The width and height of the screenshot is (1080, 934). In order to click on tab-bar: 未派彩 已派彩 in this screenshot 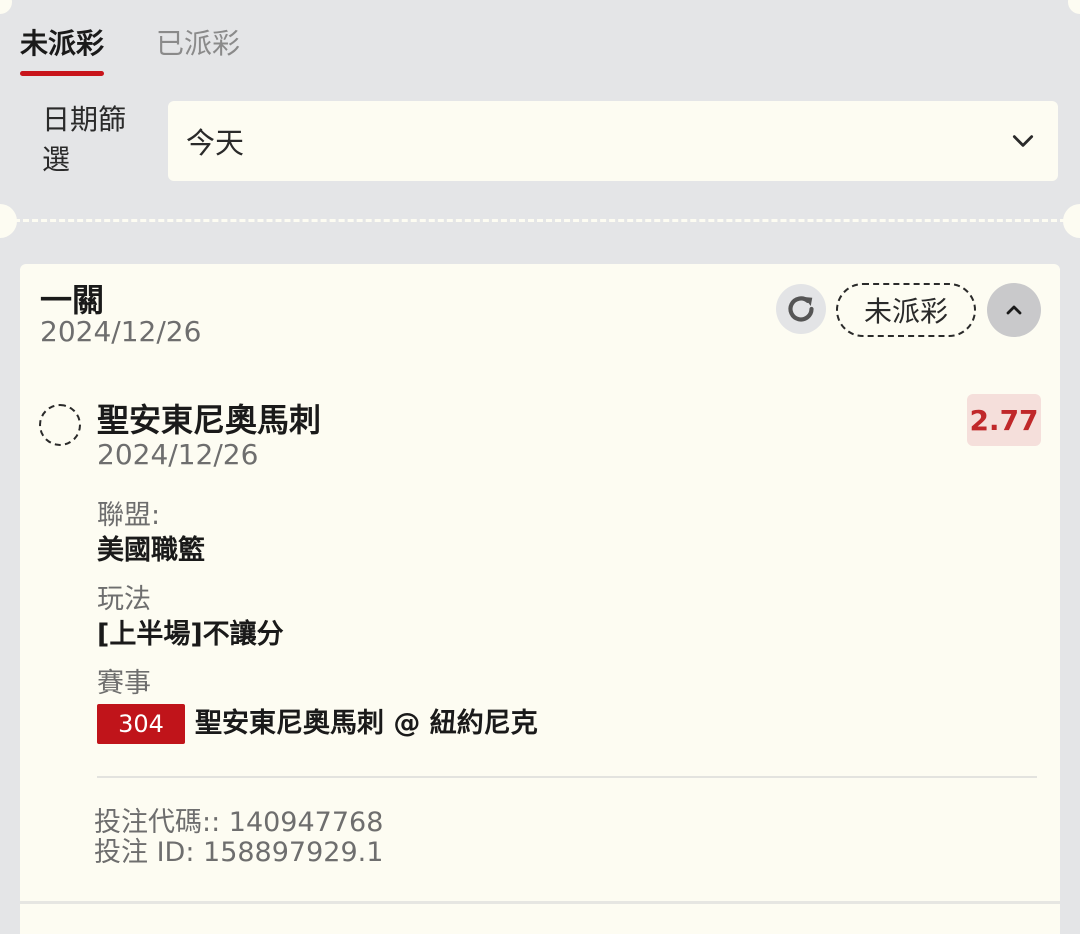, I will do `click(130, 49)`.